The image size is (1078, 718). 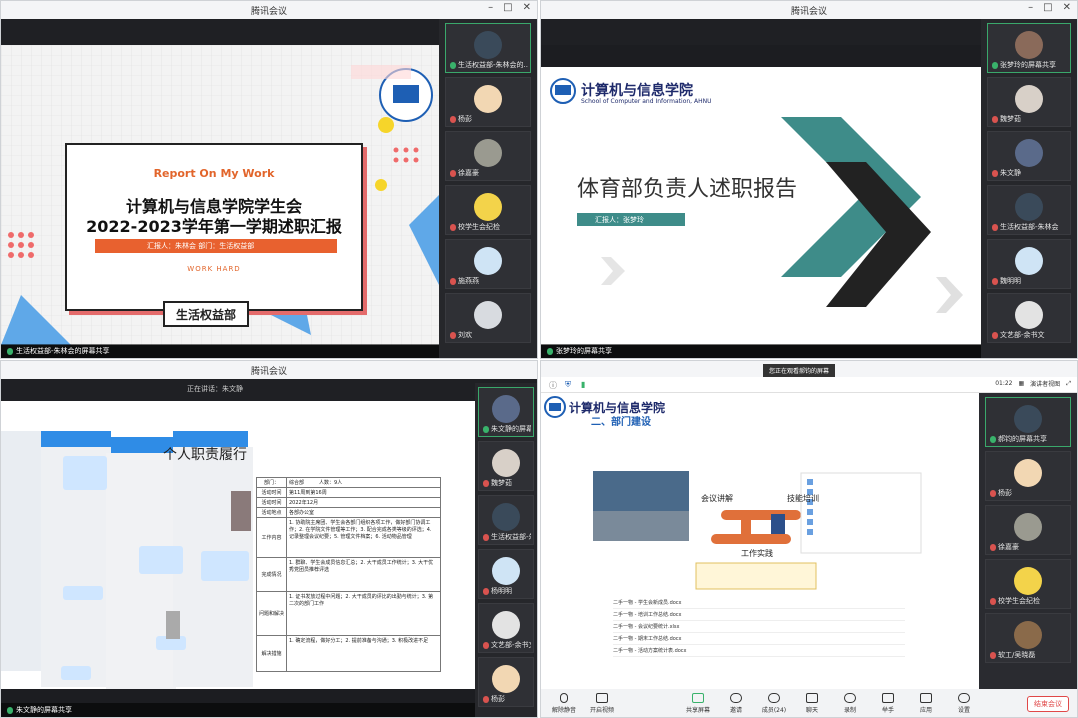 I want to click on window-title: 腾讯会议, so click(x=268, y=11).